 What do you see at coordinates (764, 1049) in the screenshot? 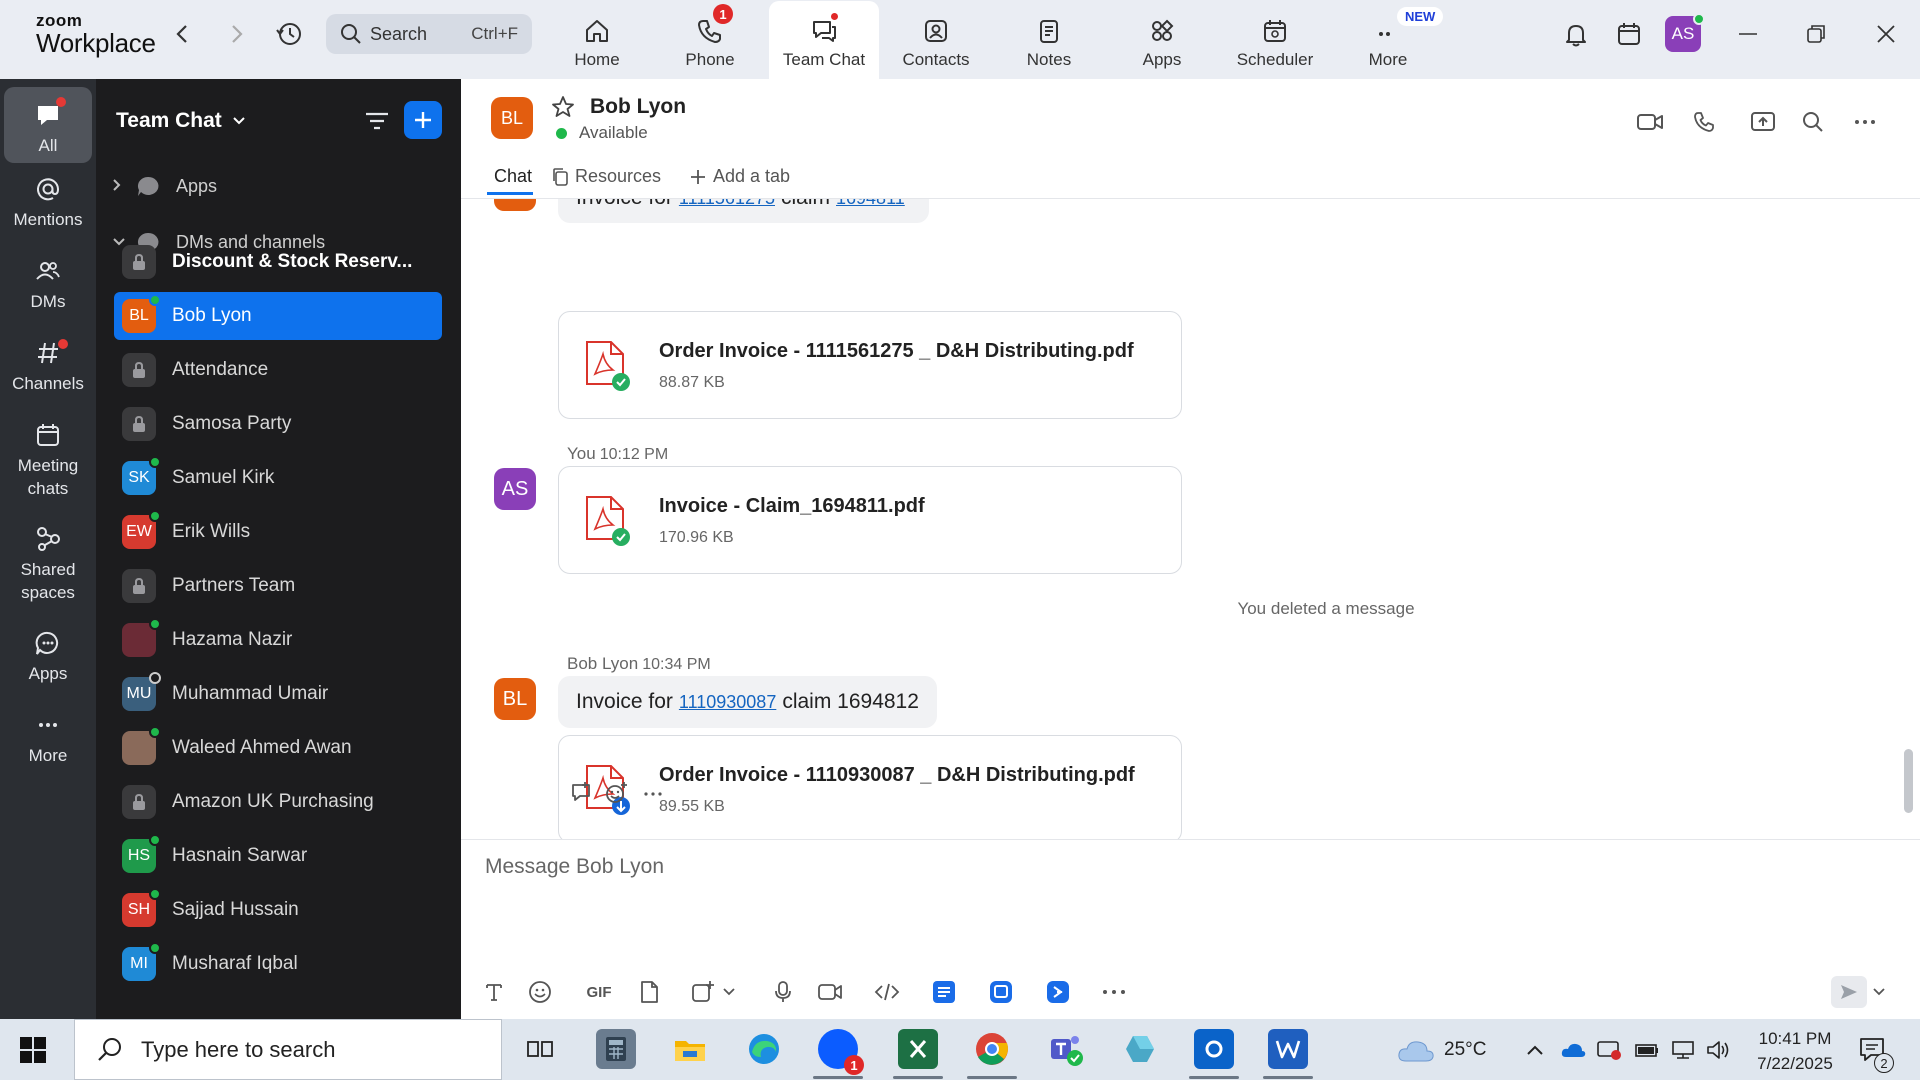
I see `edge-browser-icon` at bounding box center [764, 1049].